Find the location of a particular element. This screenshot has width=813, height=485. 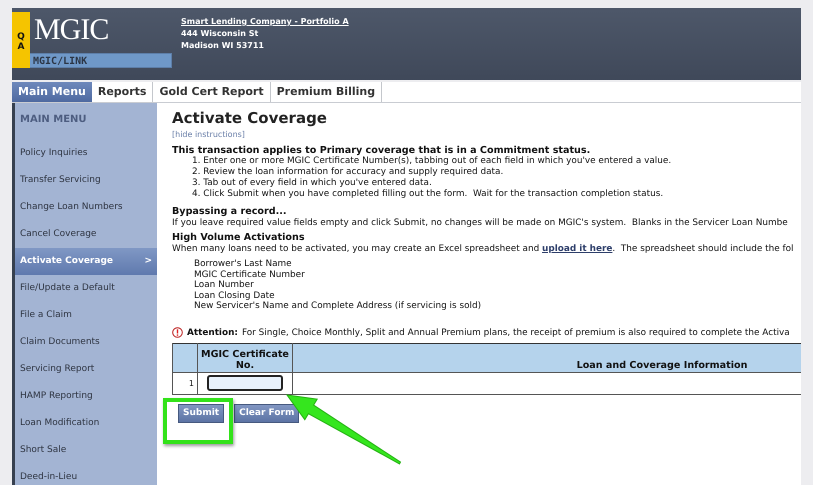

company-link: Smart Lending Company - Portfolio A is located at coordinates (265, 21).